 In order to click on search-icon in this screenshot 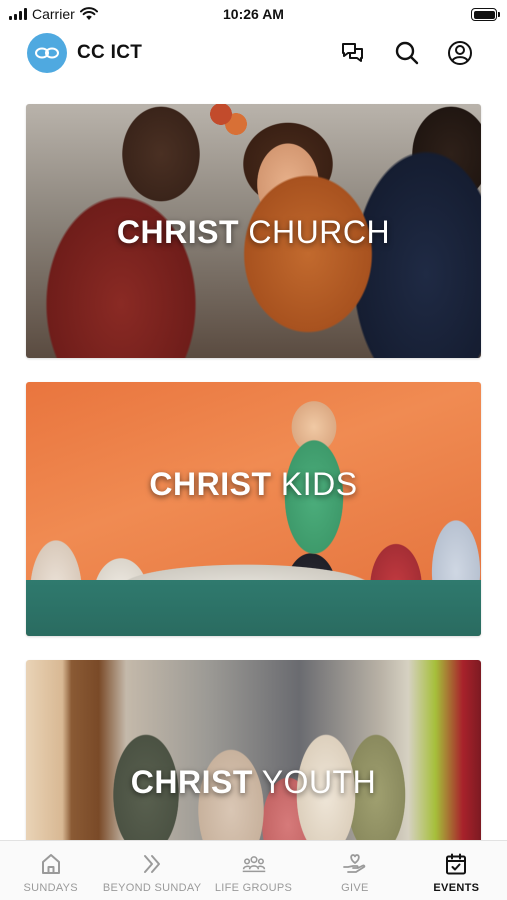, I will do `click(407, 53)`.